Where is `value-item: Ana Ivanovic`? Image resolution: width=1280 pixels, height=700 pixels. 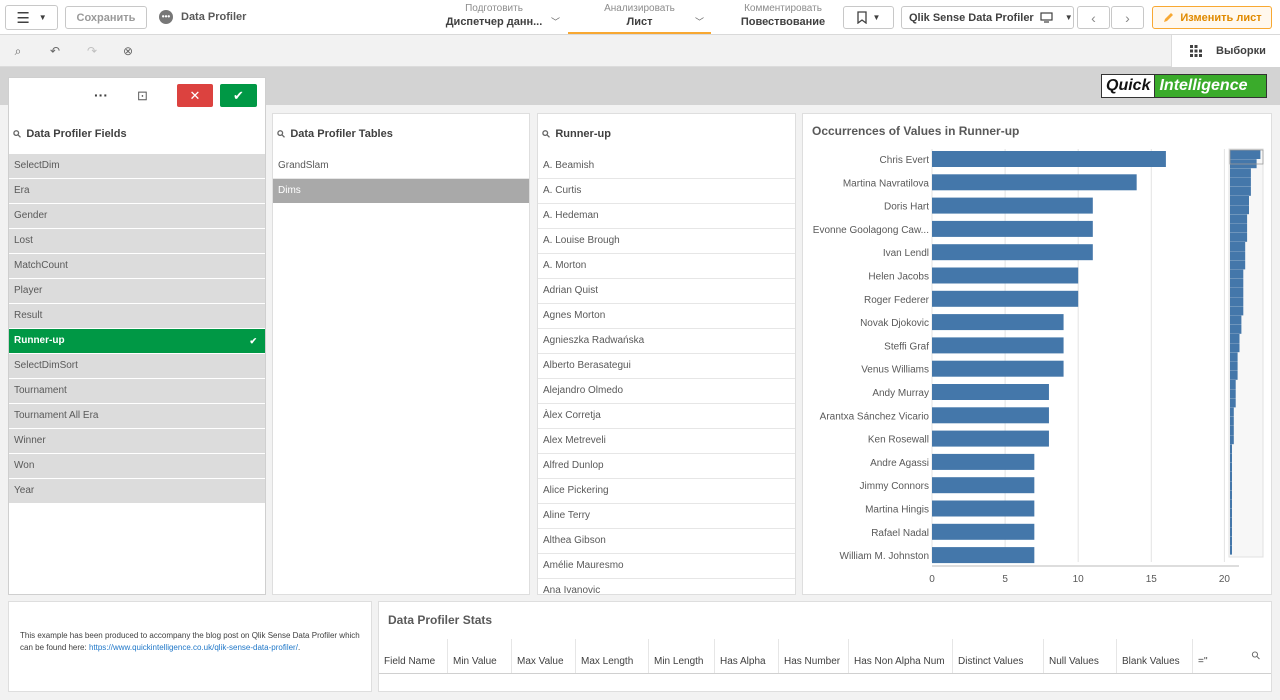 value-item: Ana Ivanovic is located at coordinates (666, 586).